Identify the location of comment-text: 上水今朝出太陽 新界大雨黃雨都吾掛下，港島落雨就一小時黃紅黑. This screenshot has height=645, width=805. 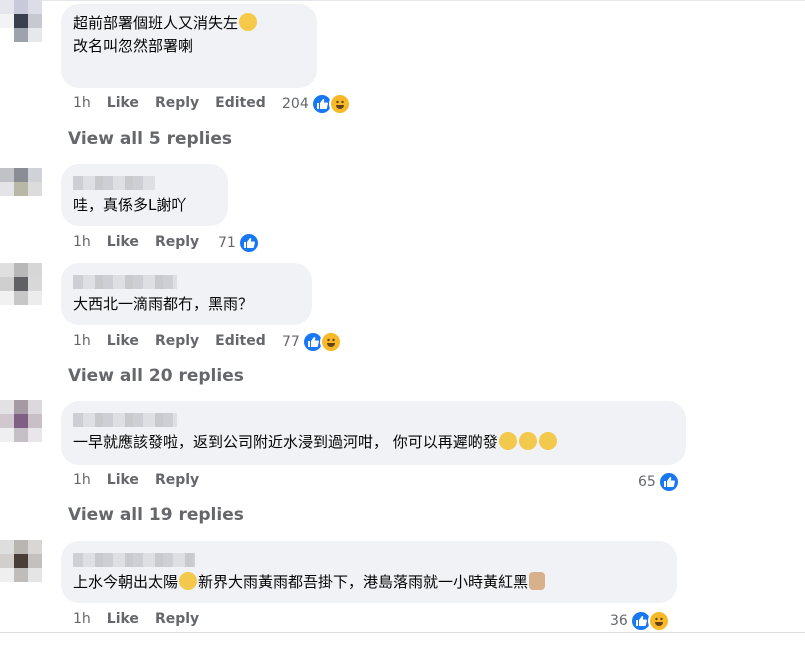
(369, 582).